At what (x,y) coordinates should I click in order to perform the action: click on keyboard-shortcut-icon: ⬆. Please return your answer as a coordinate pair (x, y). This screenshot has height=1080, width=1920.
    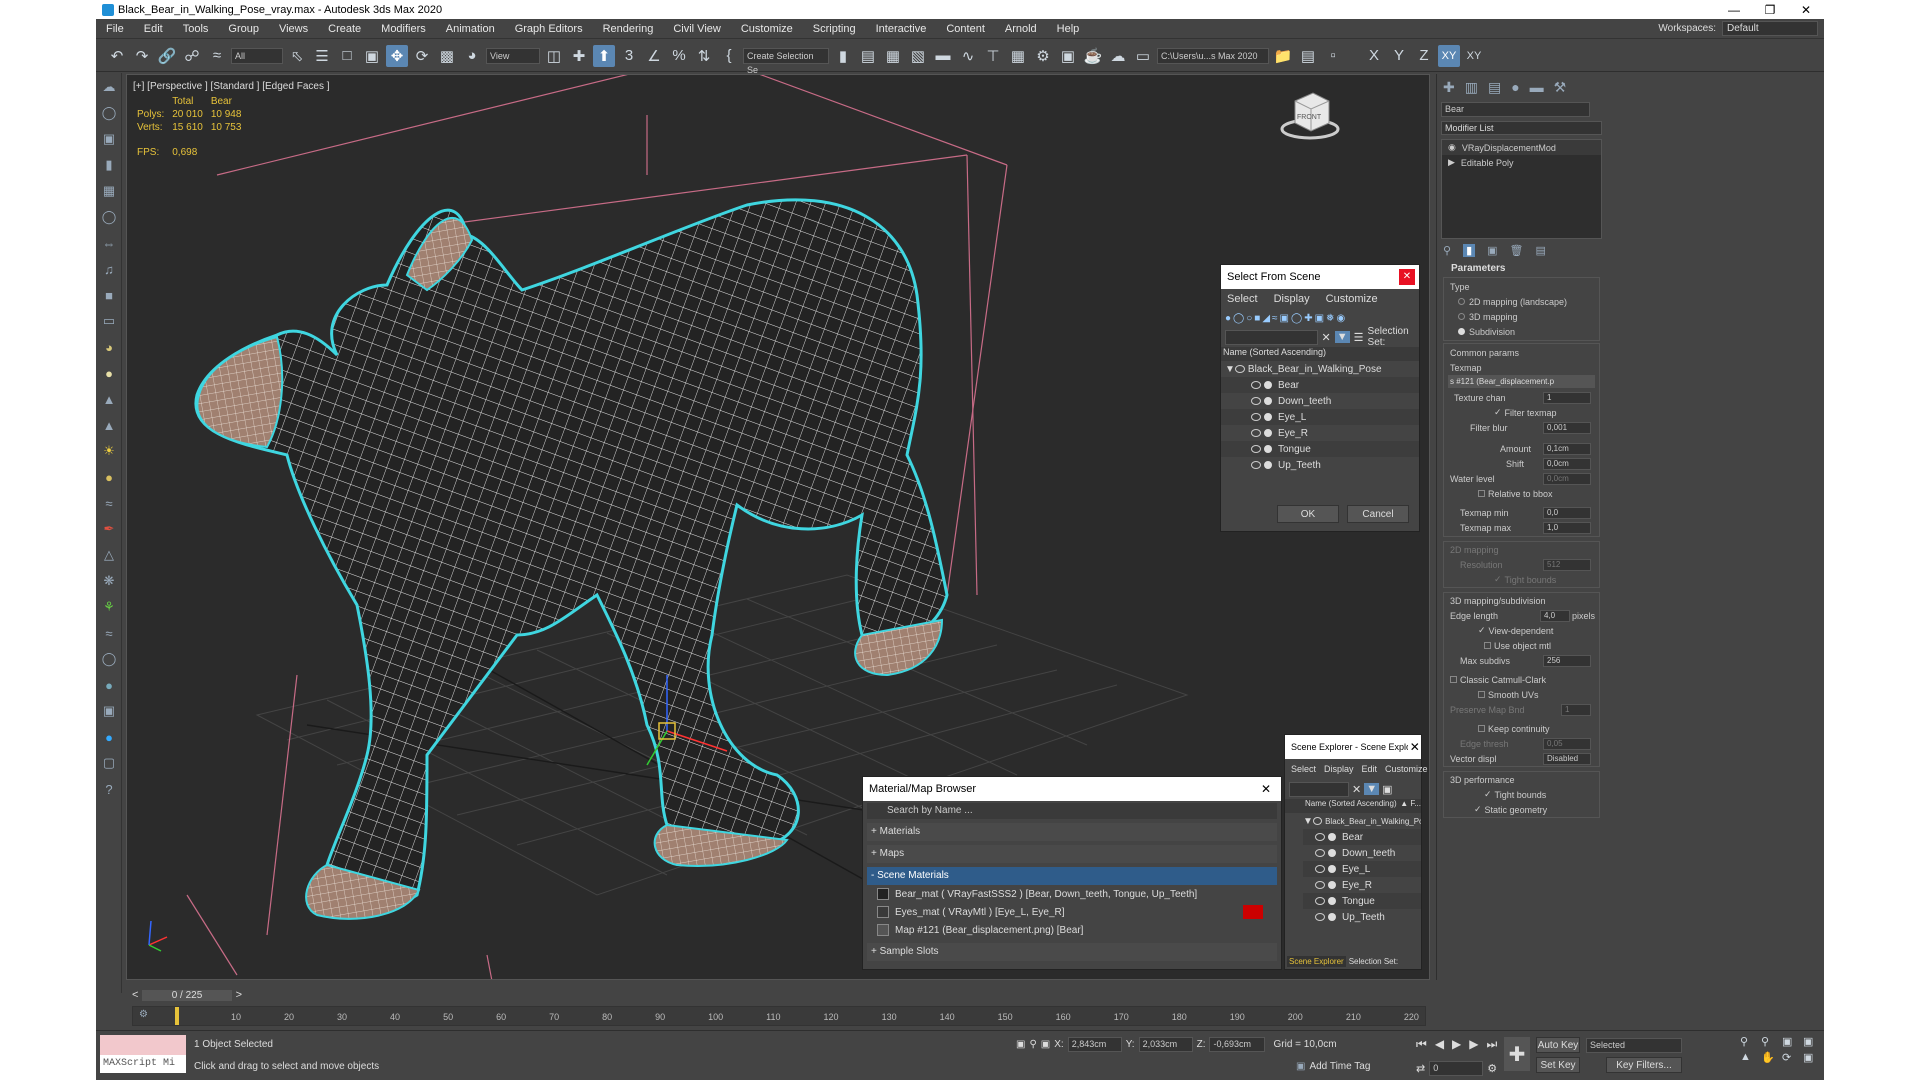
    Looking at the image, I should click on (604, 55).